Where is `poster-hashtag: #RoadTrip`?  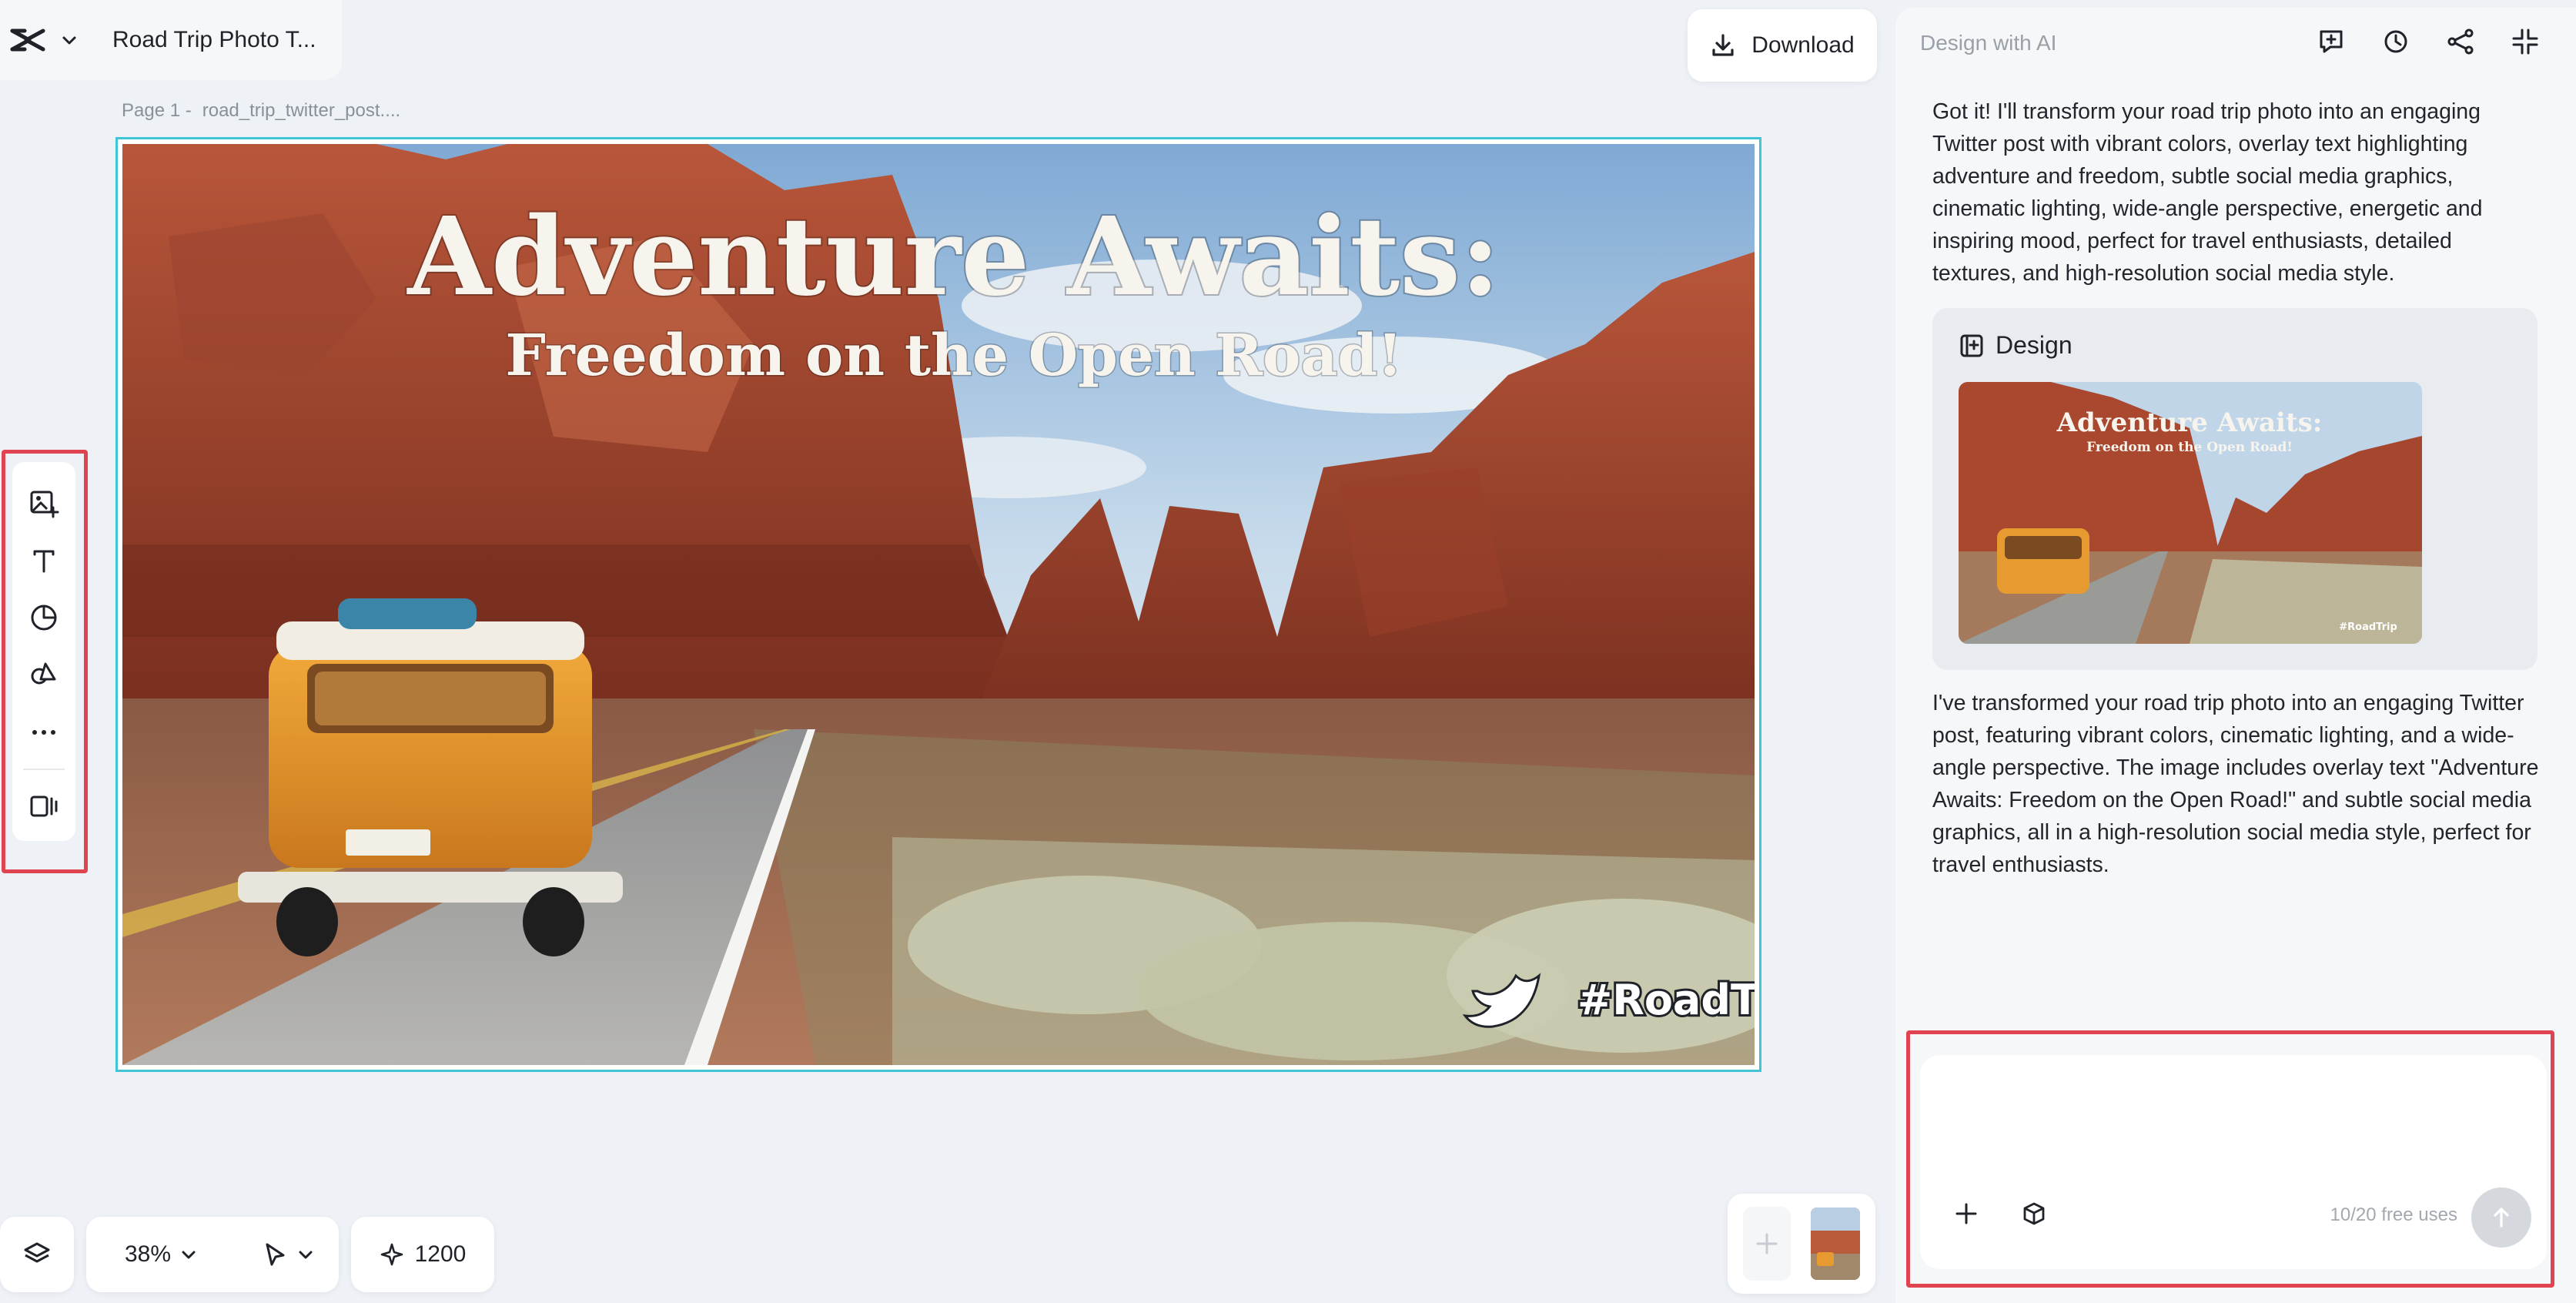 poster-hashtag: #RoadTrip is located at coordinates (1665, 1000).